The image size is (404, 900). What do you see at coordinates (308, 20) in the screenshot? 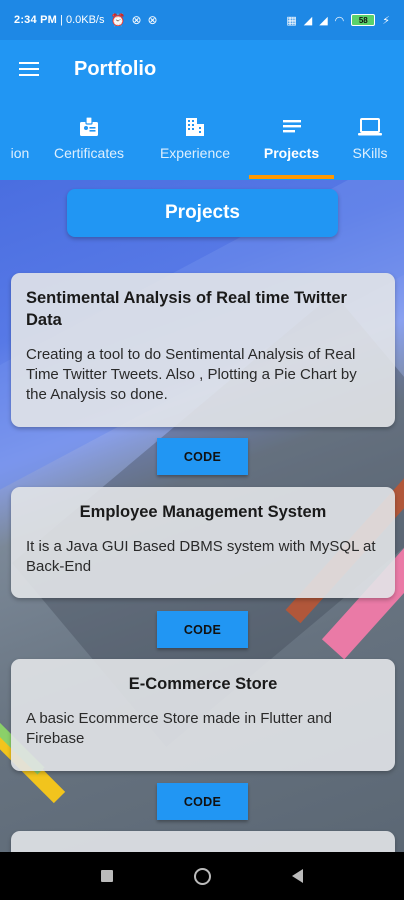
I see `signal-icon: ◢` at bounding box center [308, 20].